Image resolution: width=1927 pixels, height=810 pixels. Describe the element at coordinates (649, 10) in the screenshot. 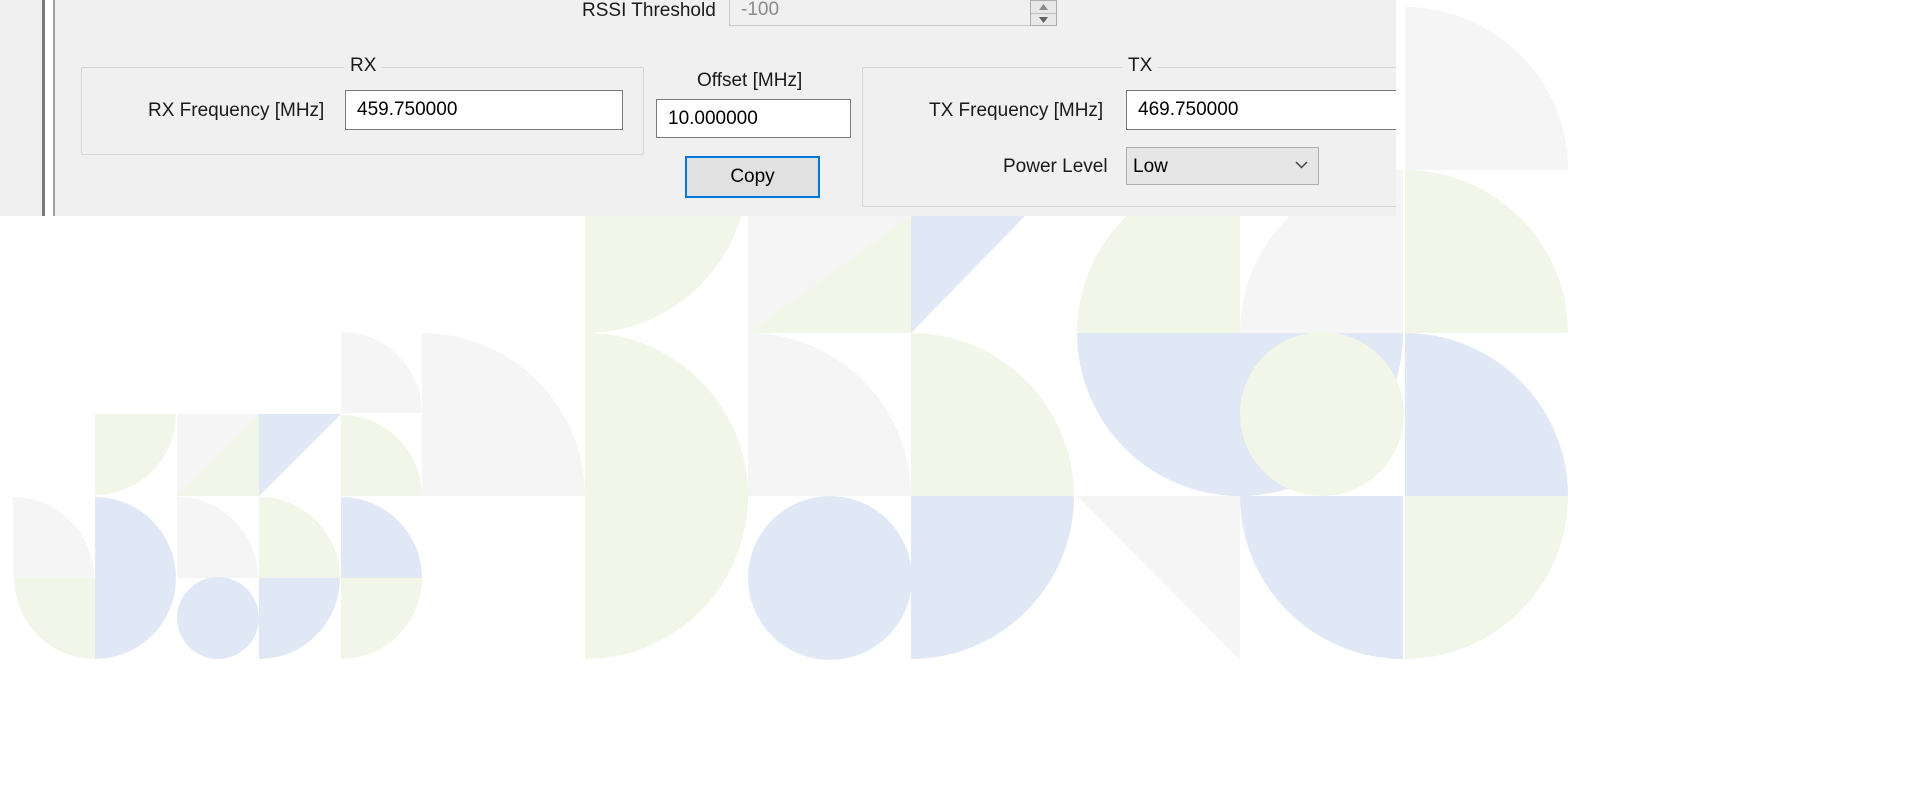

I see `rssi-threshold-label: RSSI Threshold` at that location.